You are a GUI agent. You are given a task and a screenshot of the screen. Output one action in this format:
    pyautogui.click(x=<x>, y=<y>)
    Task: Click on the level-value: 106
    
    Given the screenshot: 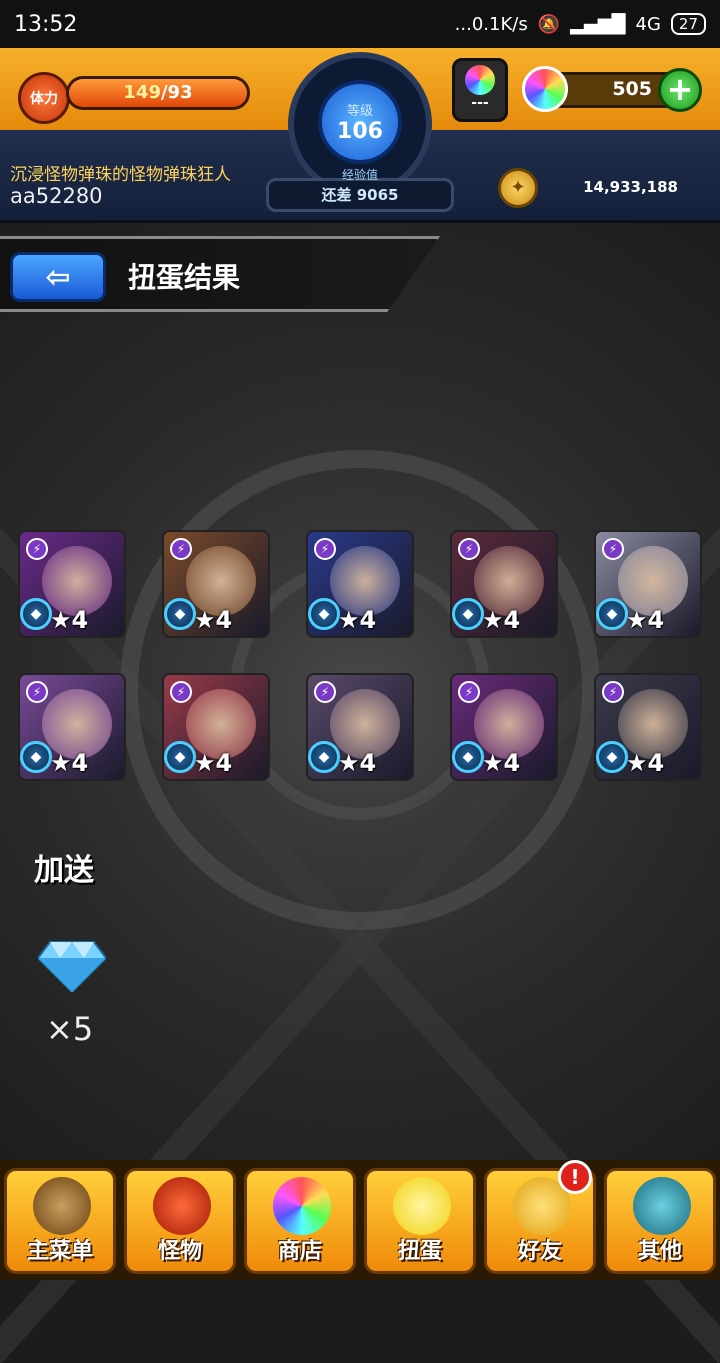 What is the action you would take?
    pyautogui.click(x=360, y=131)
    